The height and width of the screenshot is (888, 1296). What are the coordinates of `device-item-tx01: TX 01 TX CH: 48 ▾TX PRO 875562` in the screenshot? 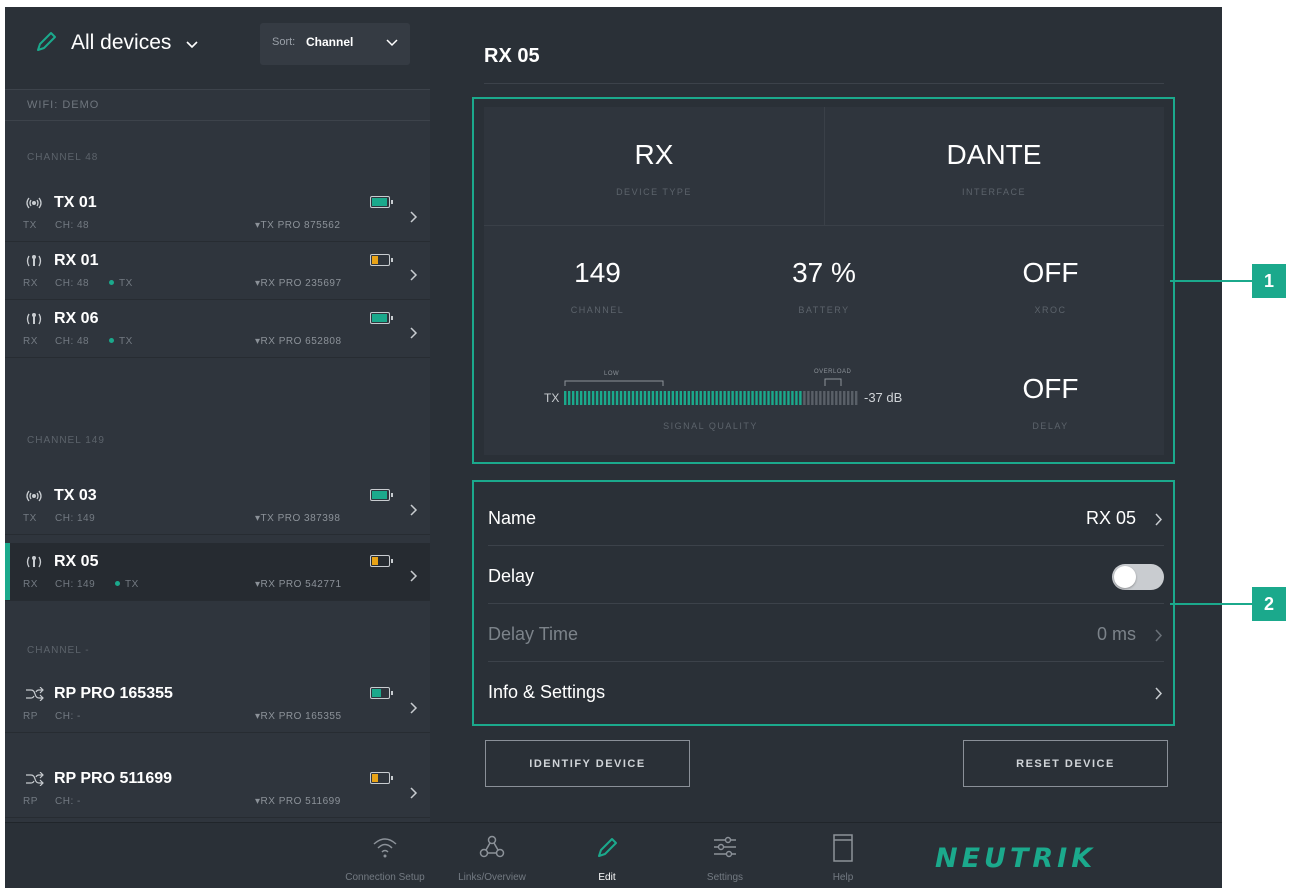 It's located at (217, 213).